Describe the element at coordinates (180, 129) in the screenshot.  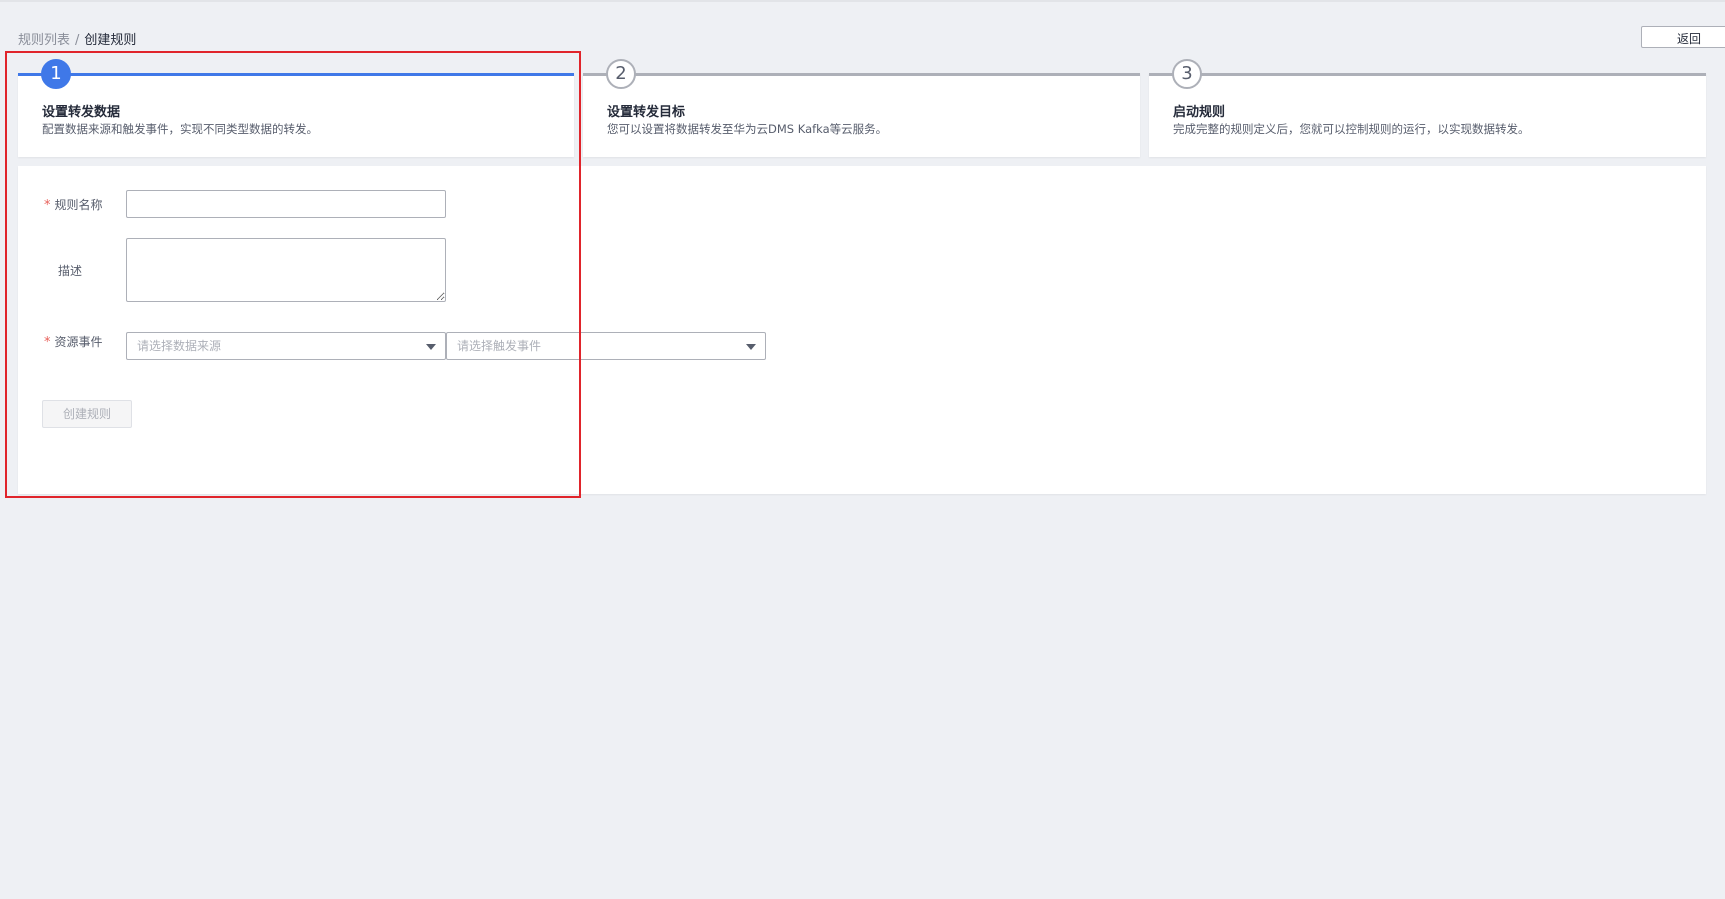
I see `step-1-description: 配置数据来源和触发事件，实现不同类型数据的转发。` at that location.